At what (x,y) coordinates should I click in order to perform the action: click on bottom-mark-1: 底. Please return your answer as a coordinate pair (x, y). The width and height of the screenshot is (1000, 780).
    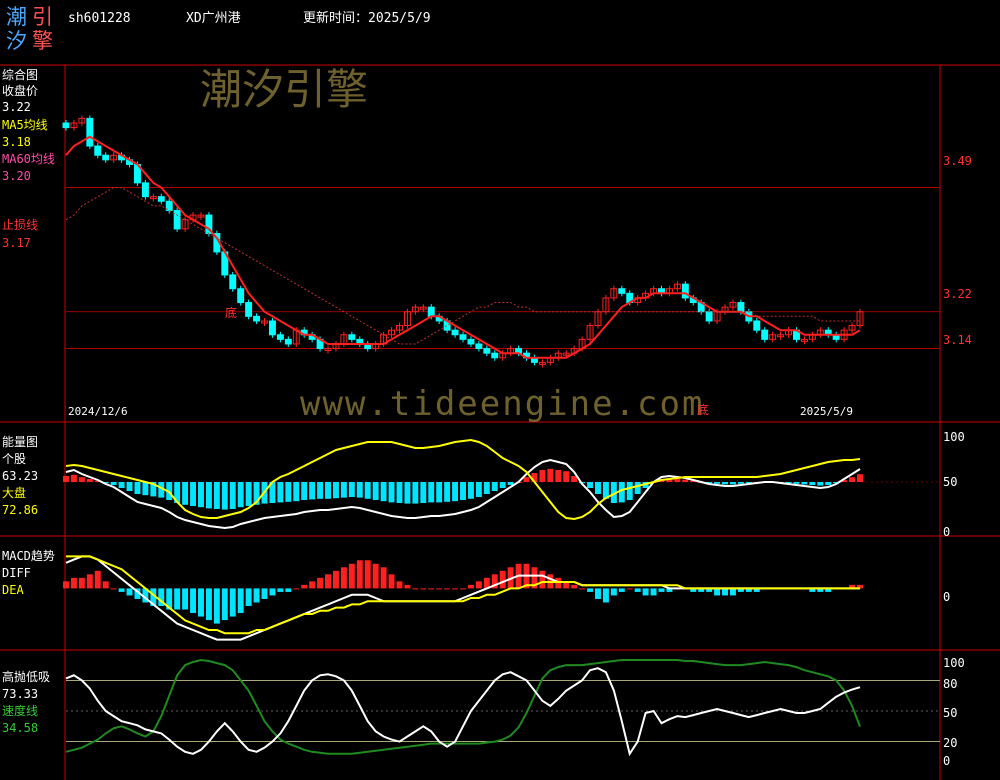
    Looking at the image, I should click on (231, 313).